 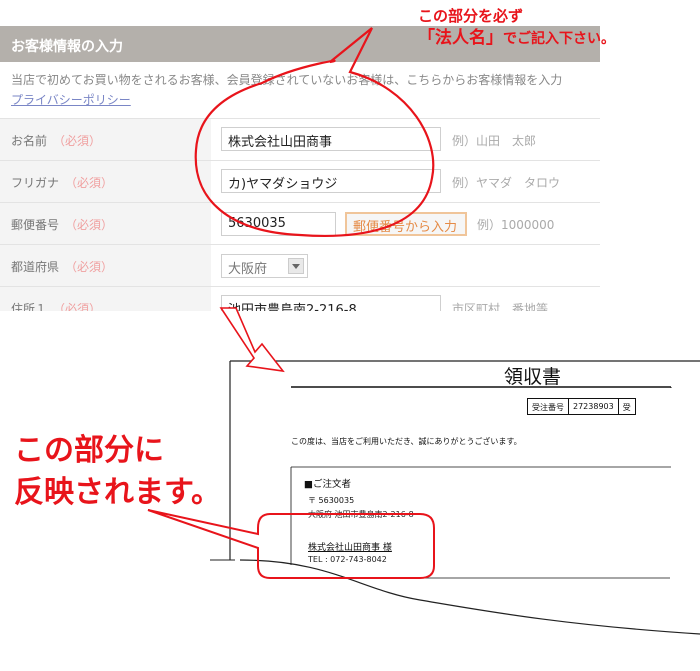 What do you see at coordinates (471, 16) in the screenshot?
I see `instruction-line1: この部分を必ず` at bounding box center [471, 16].